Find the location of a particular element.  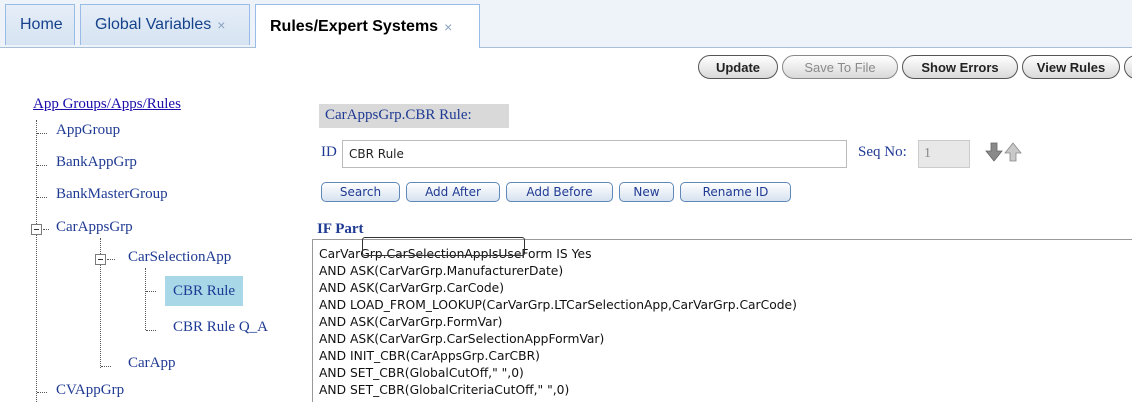

tab-home: Home is located at coordinates (40, 24).